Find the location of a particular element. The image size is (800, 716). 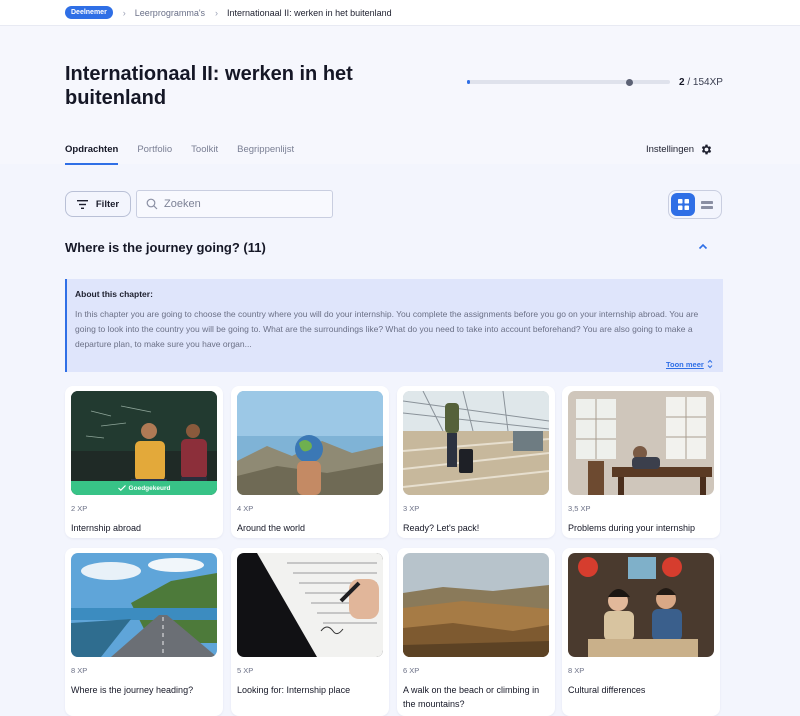

assignment-card: 3 XP Ready? Let's pack! is located at coordinates (476, 462).